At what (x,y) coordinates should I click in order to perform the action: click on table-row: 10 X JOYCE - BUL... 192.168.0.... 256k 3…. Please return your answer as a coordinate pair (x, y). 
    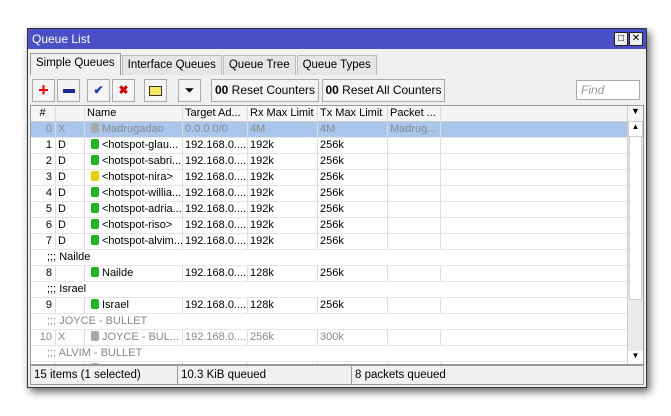
    Looking at the image, I should click on (337, 338).